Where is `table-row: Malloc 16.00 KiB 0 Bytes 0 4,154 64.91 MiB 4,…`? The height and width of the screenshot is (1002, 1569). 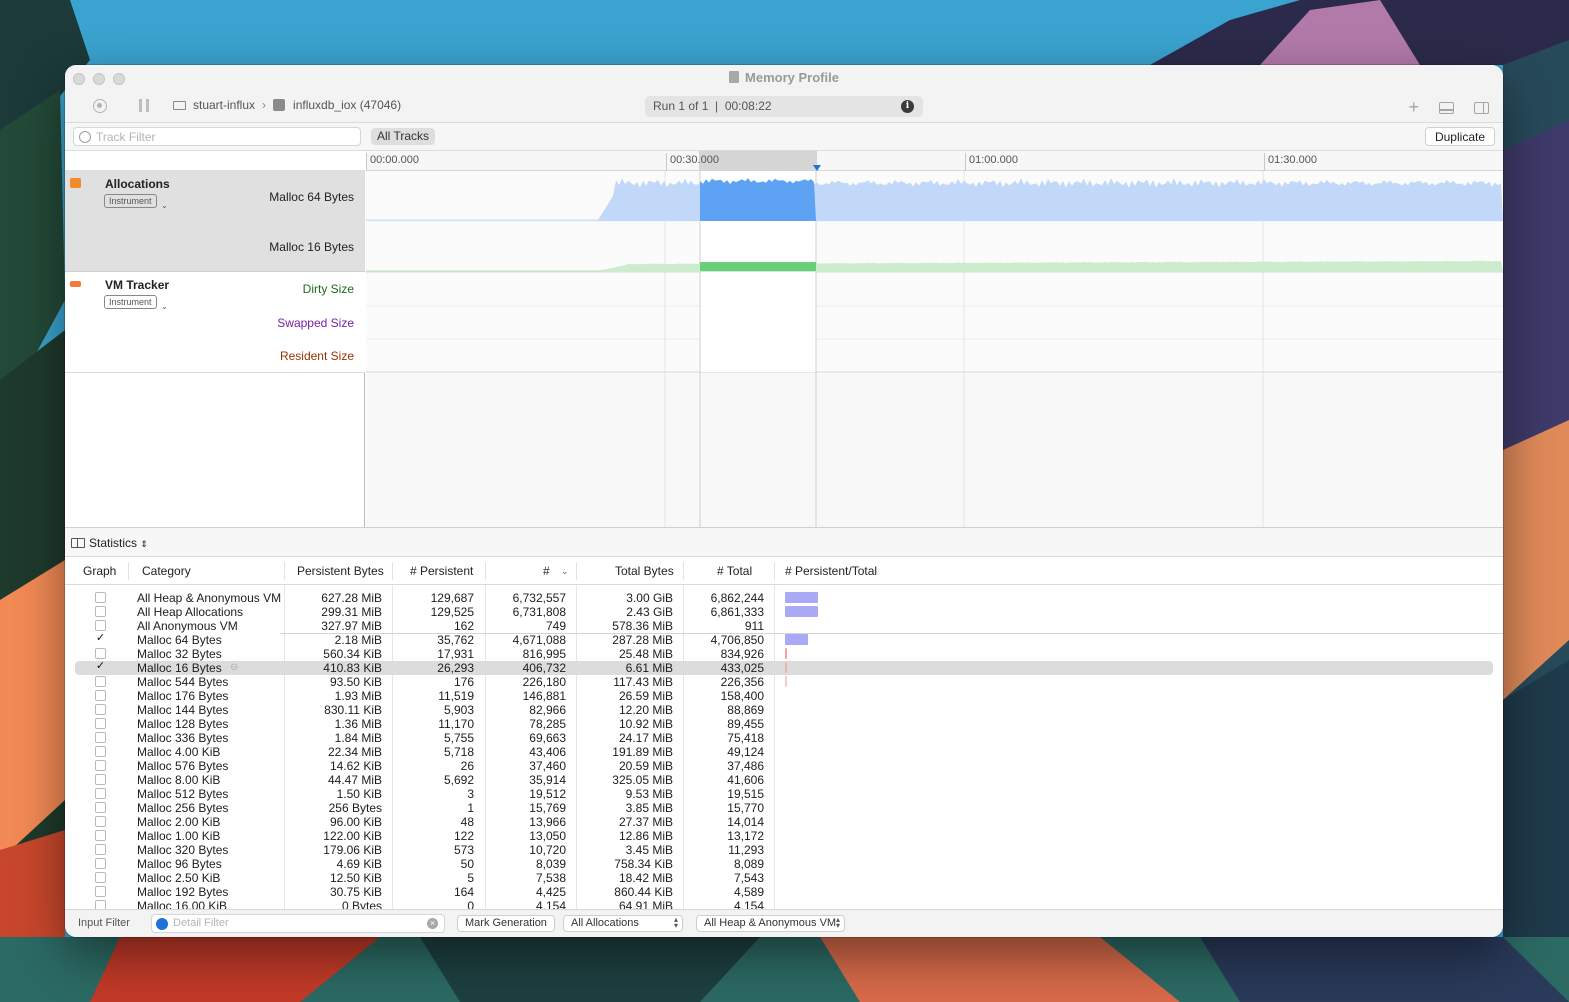
table-row: Malloc 16.00 KiB 0 Bytes 0 4,154 64.91 MiB 4,… is located at coordinates (784, 904).